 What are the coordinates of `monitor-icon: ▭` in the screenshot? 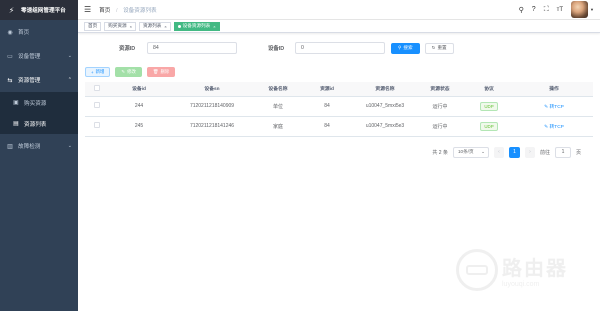 It's located at (10, 56).